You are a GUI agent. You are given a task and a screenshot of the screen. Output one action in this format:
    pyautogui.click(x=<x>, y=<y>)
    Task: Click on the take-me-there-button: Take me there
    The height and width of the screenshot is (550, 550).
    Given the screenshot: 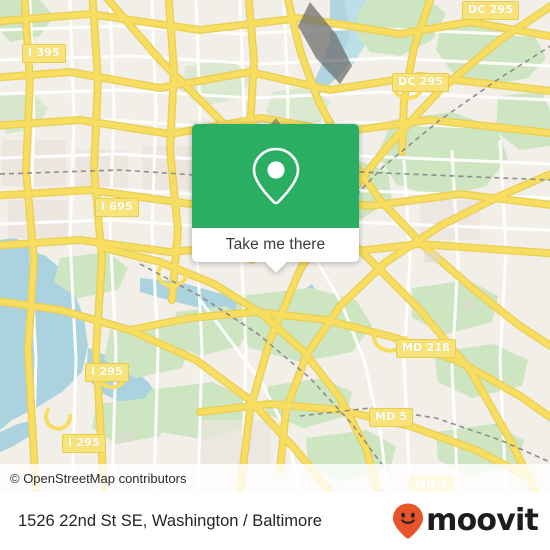 What is the action you would take?
    pyautogui.click(x=275, y=245)
    